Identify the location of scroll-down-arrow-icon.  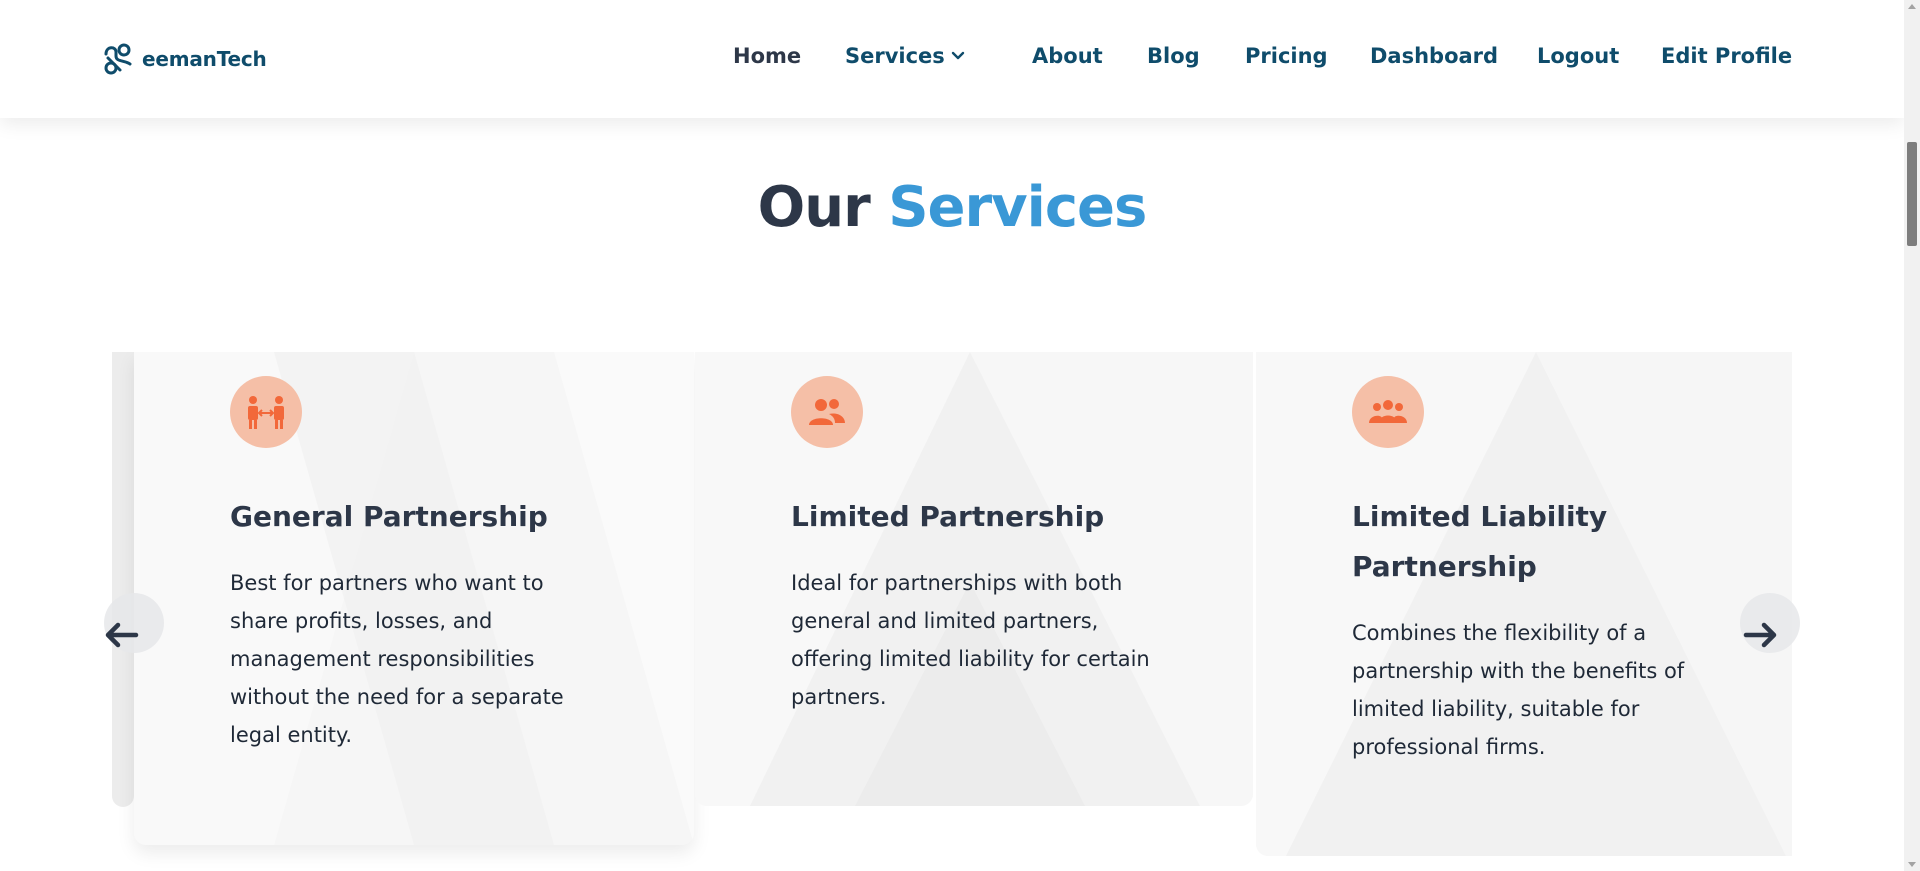
(1912, 864).